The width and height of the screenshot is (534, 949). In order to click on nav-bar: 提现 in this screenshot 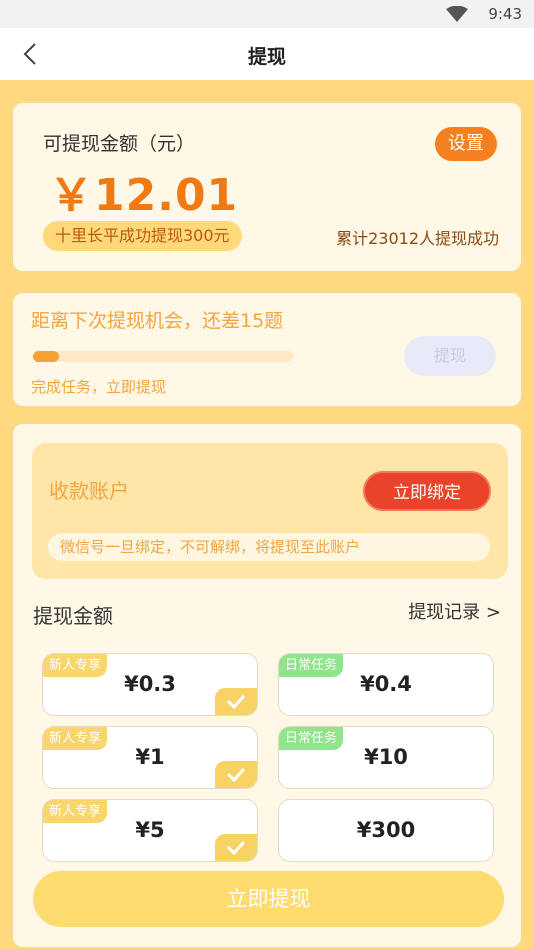, I will do `click(267, 54)`.